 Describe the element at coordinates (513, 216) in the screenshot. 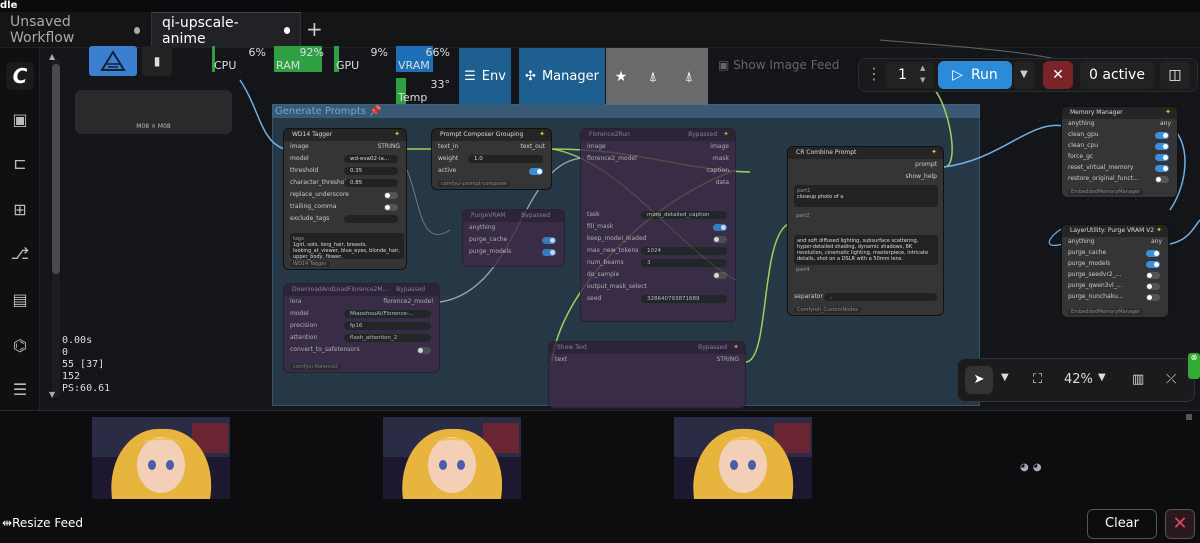

I see `node-title: PurgeVRAM Bypassed` at that location.